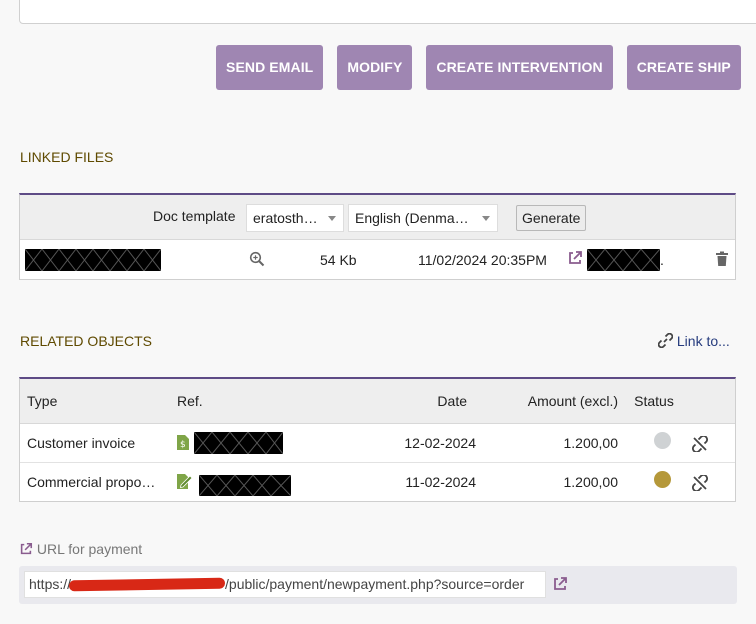  What do you see at coordinates (540, 401) in the screenshot?
I see `column-header-amount: Amount (excl.)` at bounding box center [540, 401].